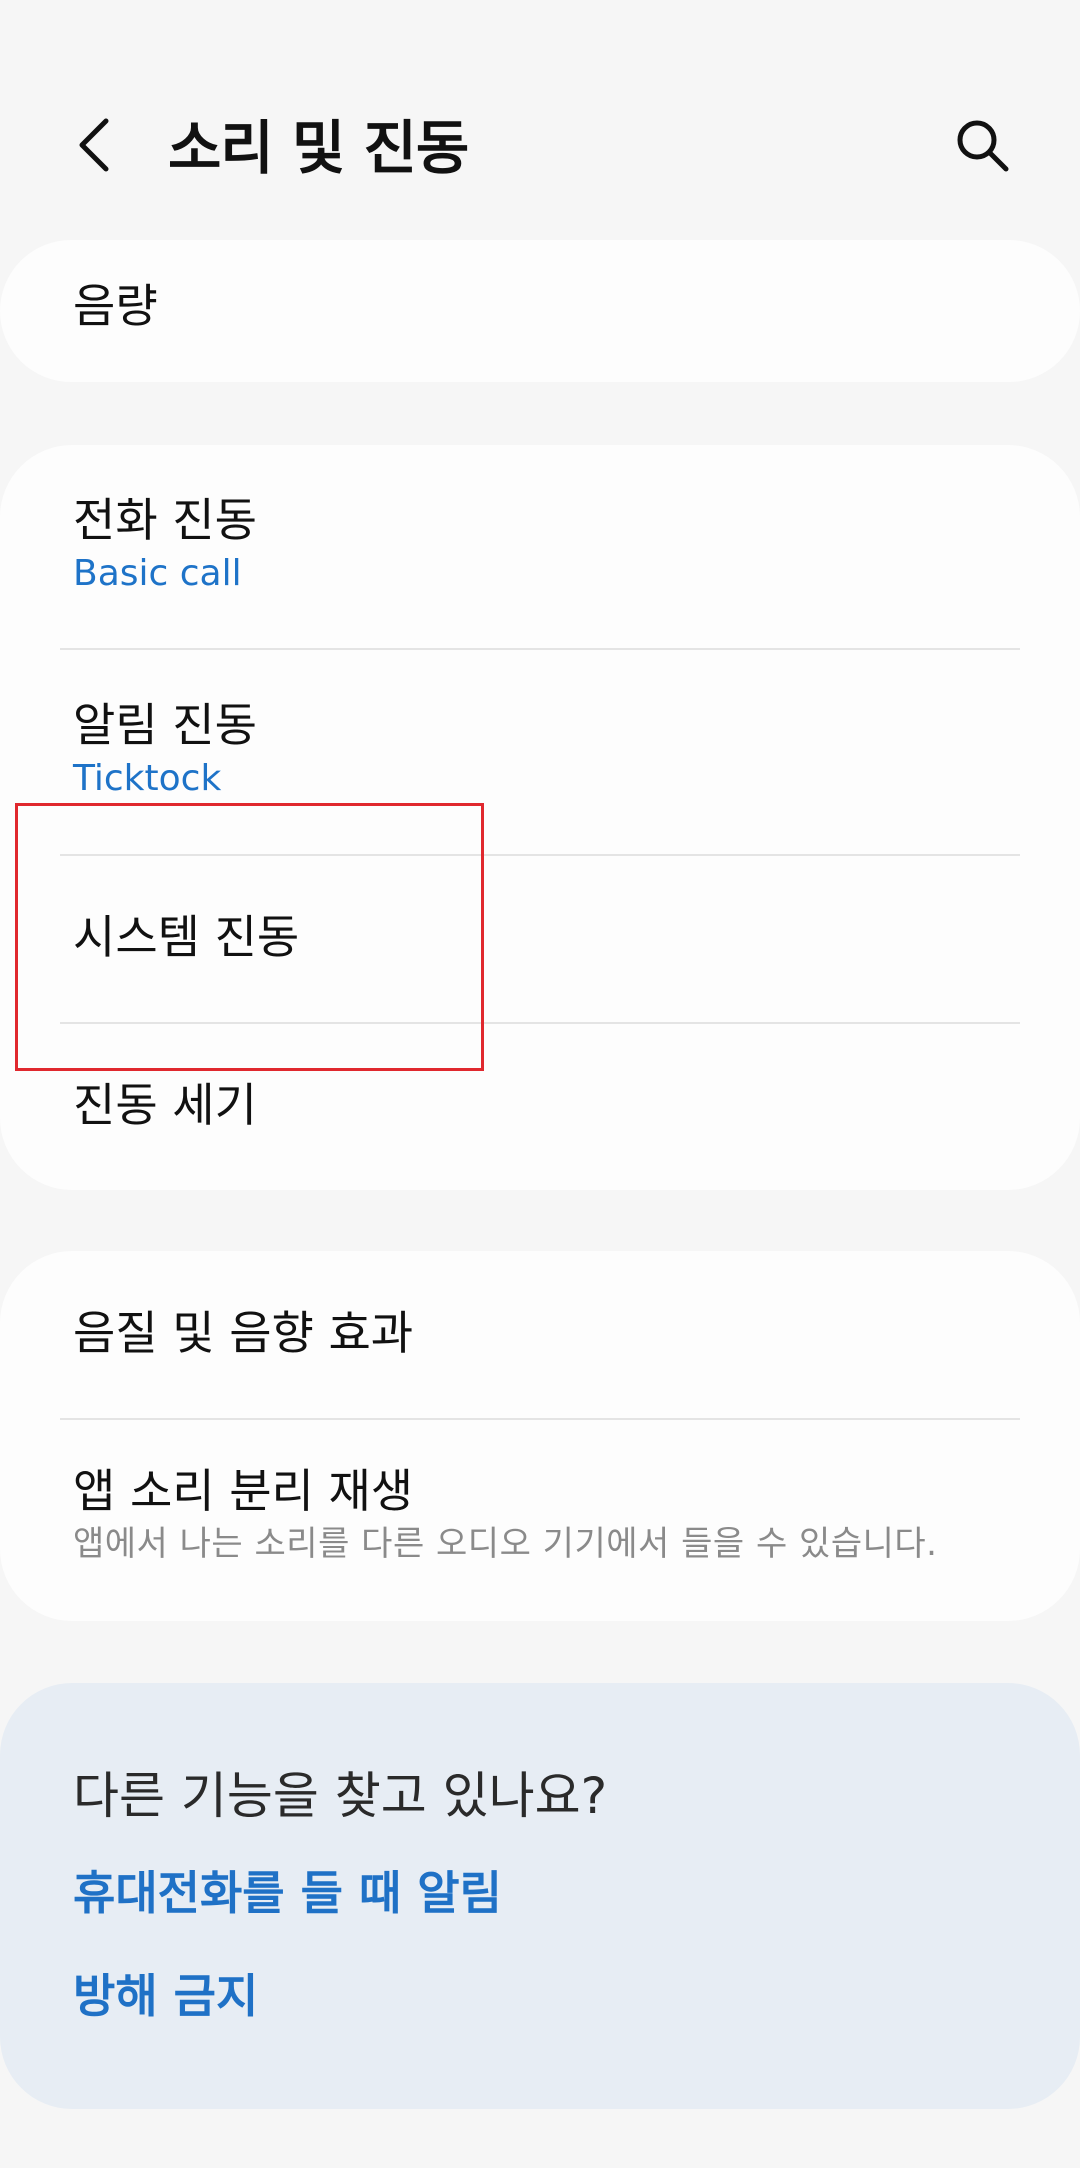 The width and height of the screenshot is (1080, 2168). I want to click on notification-vibration-value: Ticktock, so click(147, 778).